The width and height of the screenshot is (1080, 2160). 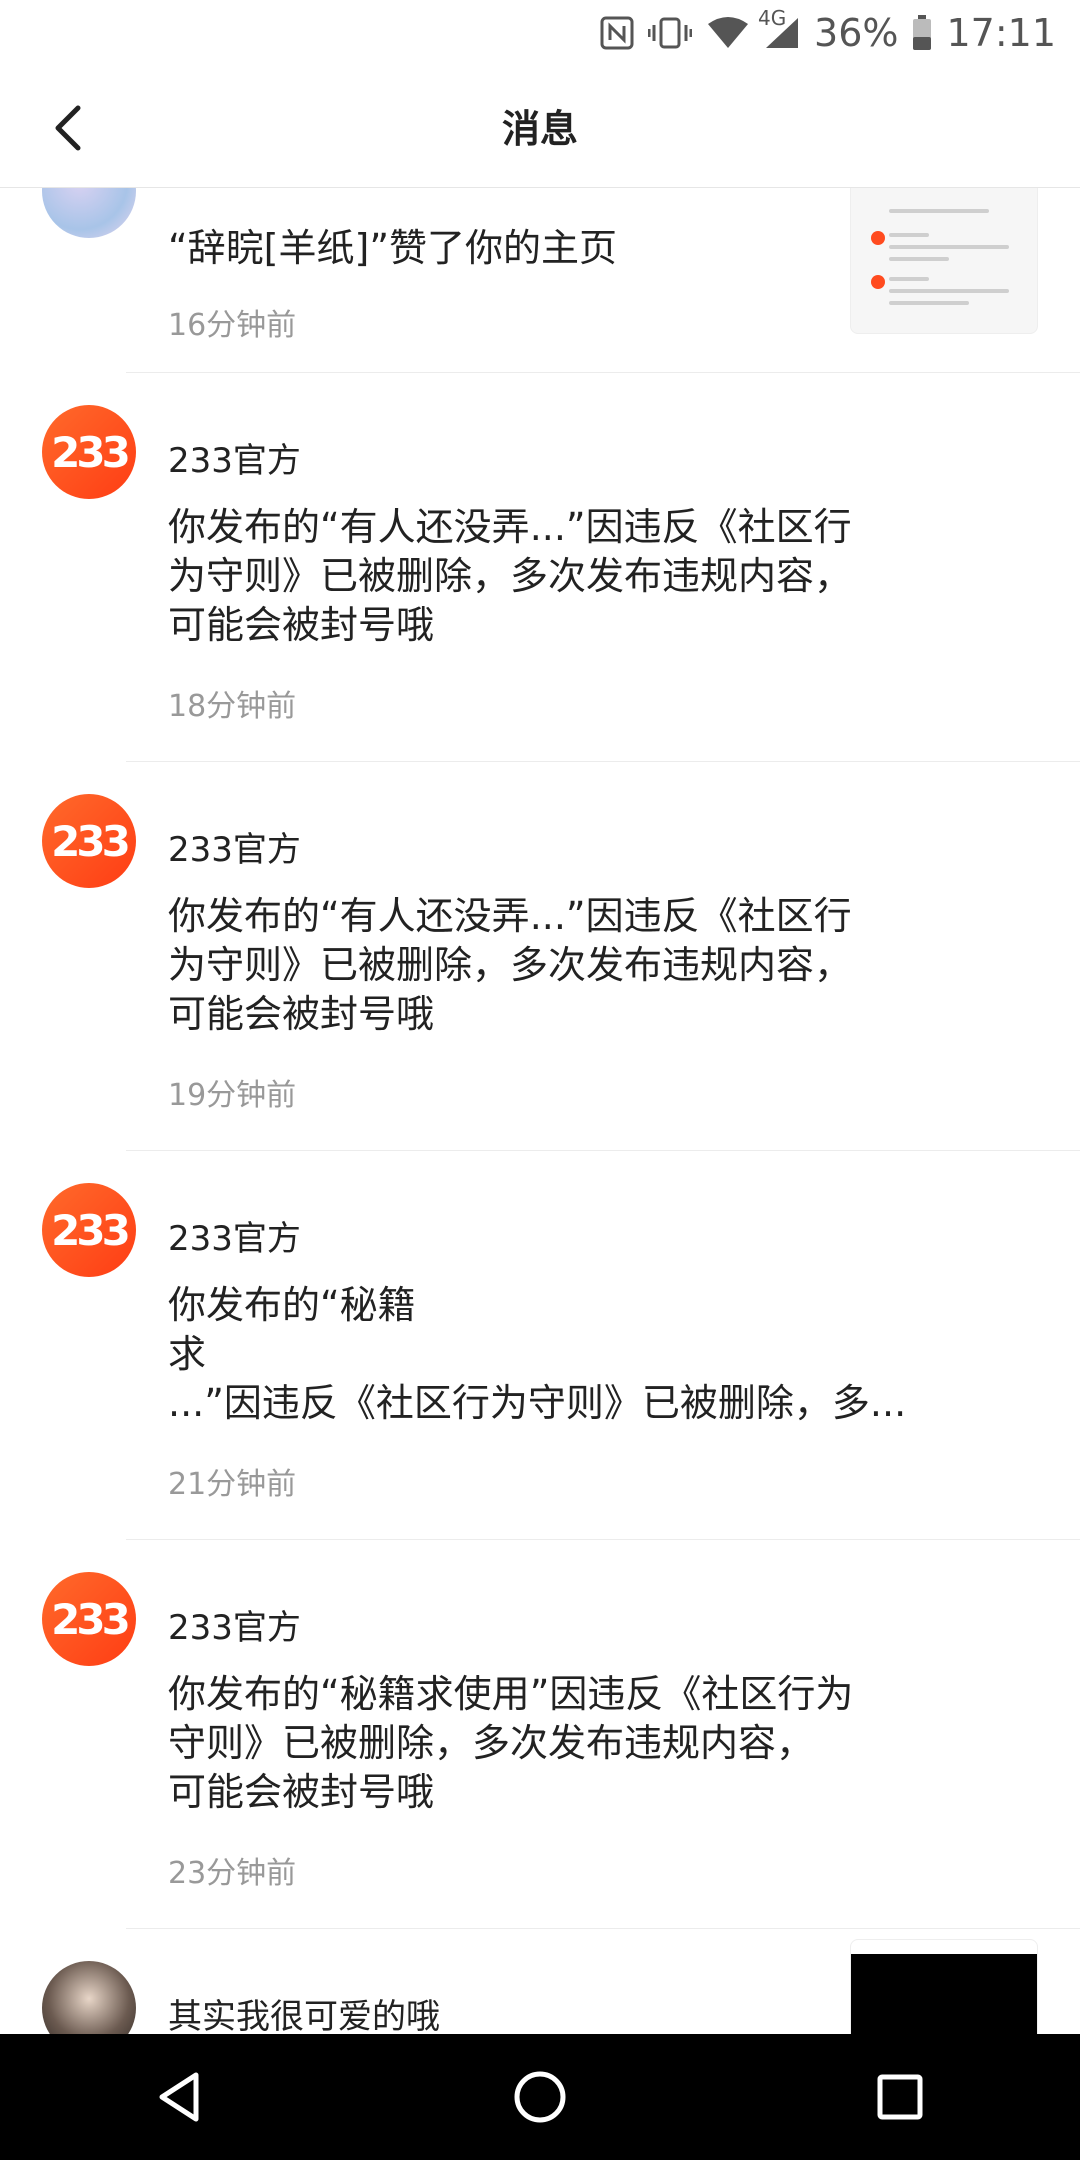 I want to click on battery-icon, so click(x=922, y=33).